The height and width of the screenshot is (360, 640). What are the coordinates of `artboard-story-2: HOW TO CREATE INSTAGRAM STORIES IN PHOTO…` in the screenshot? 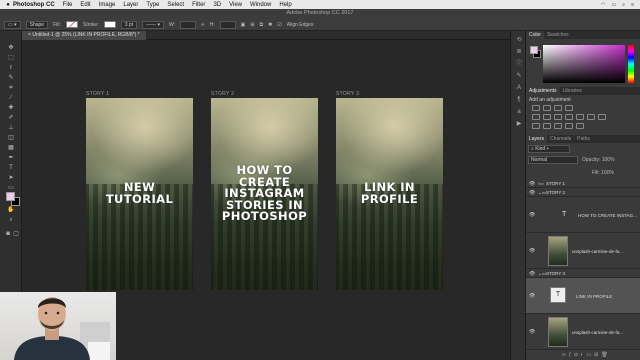 It's located at (264, 194).